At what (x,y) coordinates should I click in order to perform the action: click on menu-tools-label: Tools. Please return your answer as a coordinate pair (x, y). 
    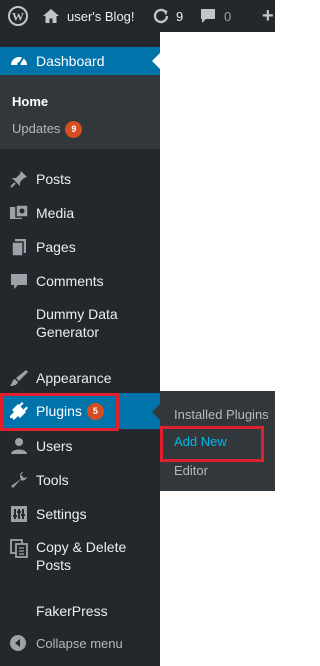
    Looking at the image, I should click on (52, 480).